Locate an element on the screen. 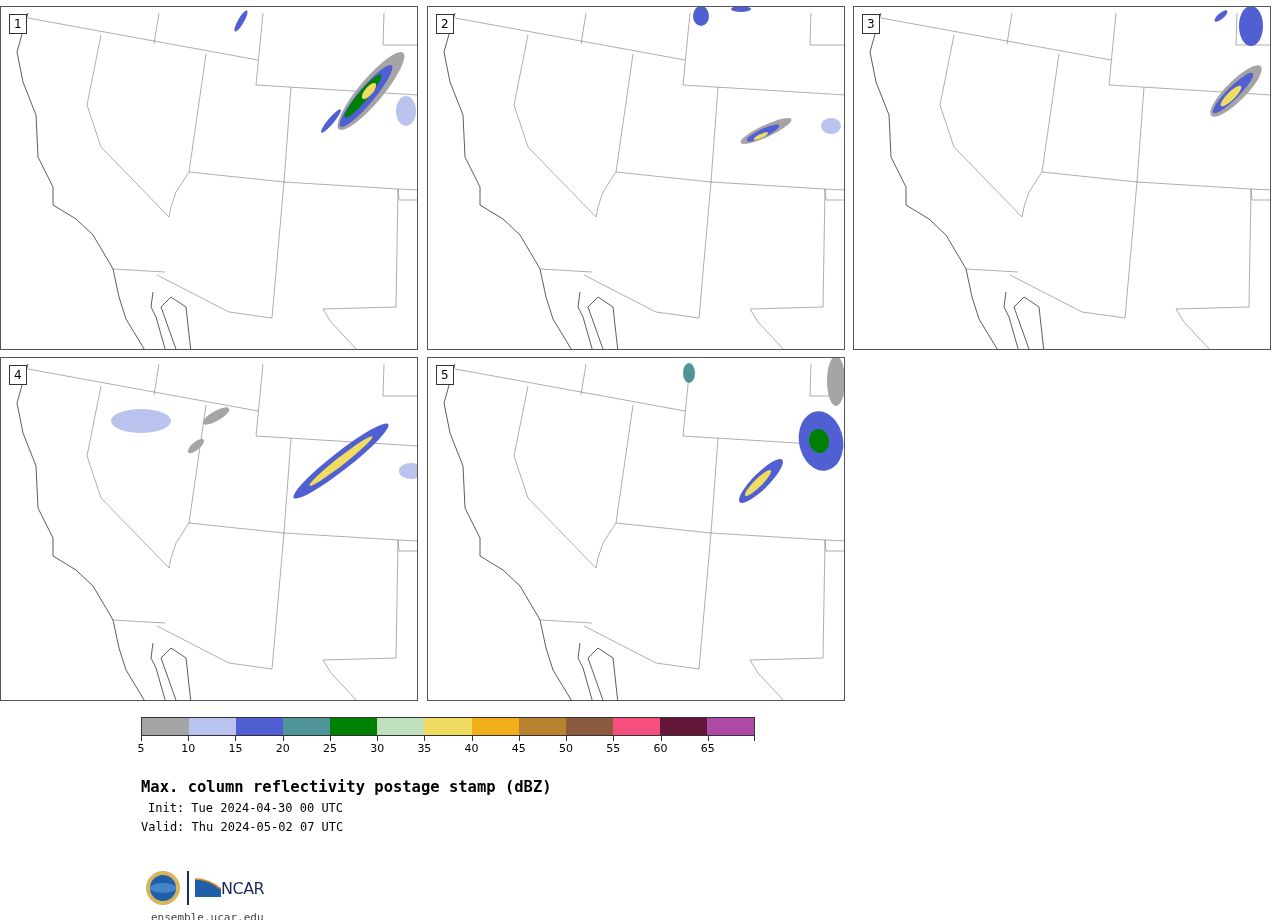 The width and height of the screenshot is (1280, 920). tick-label: 55 is located at coordinates (613, 748).